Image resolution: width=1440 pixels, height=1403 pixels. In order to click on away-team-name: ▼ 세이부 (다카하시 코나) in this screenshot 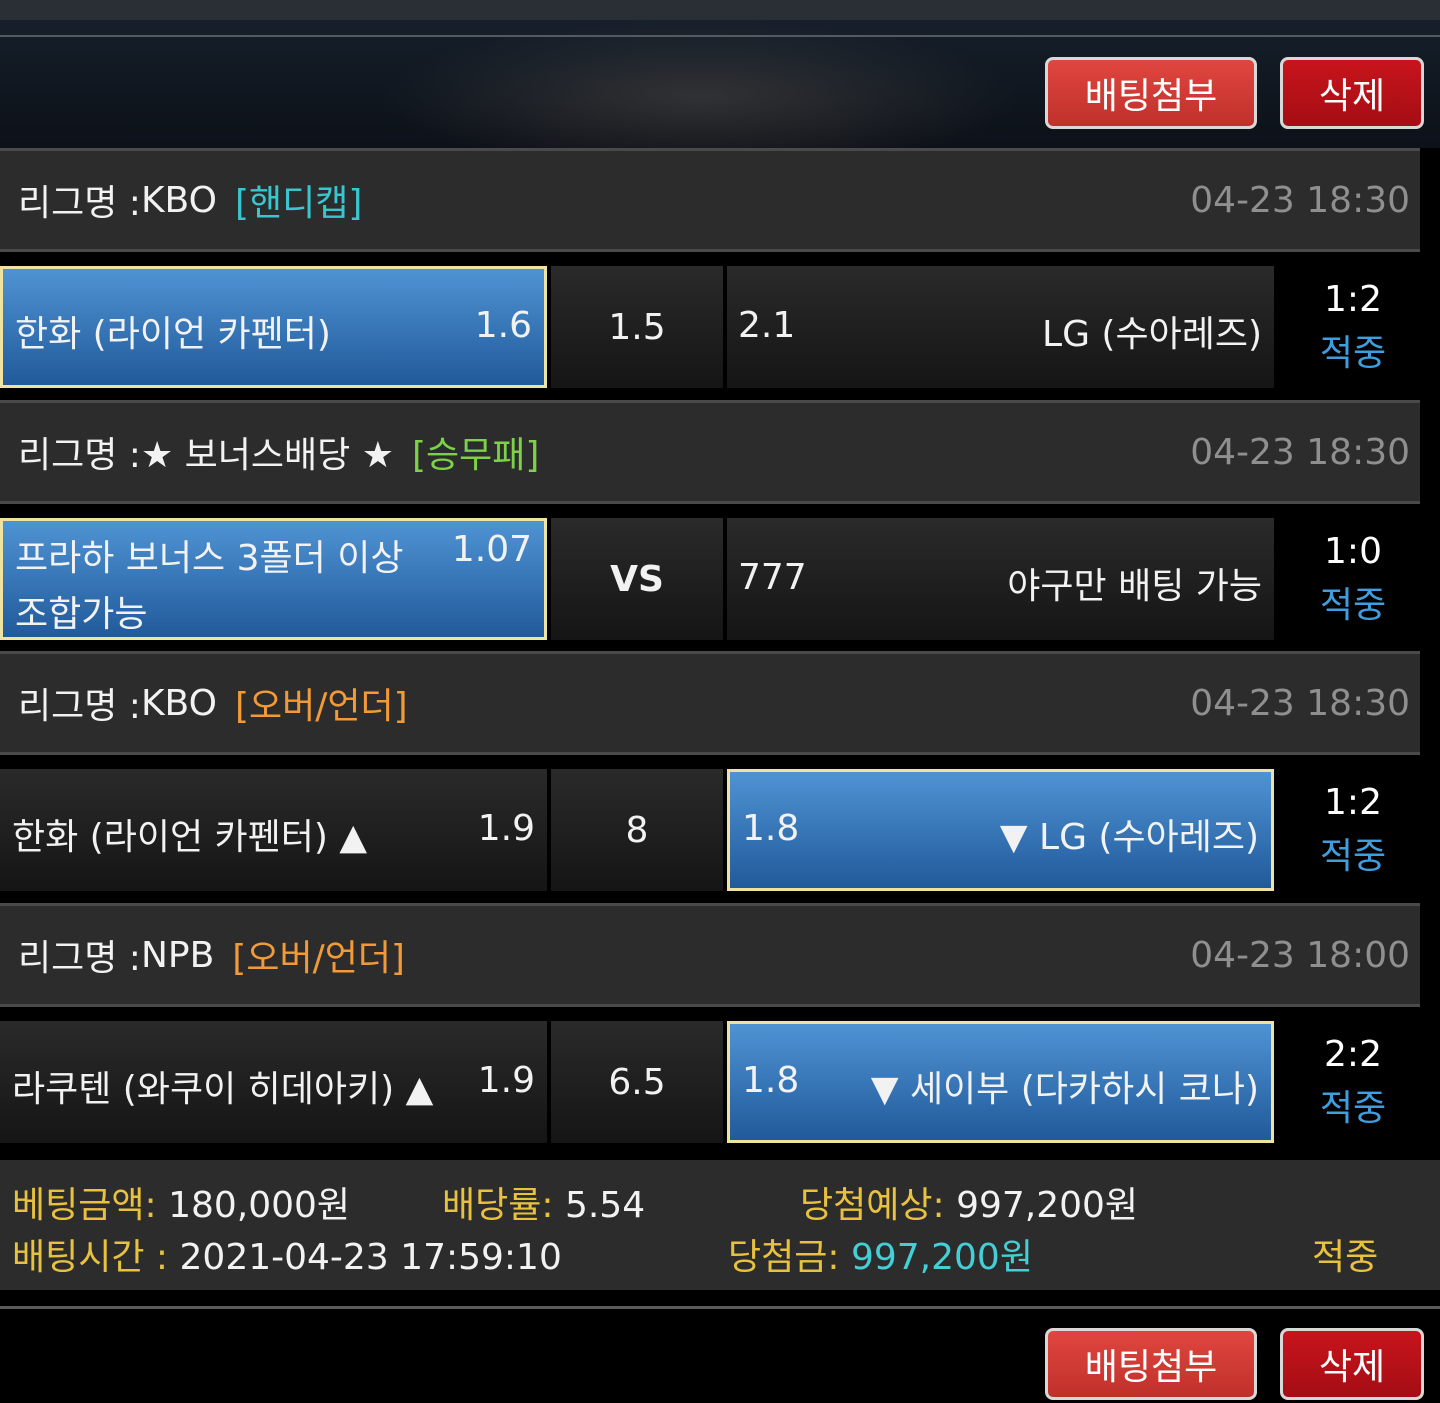, I will do `click(1064, 1089)`.